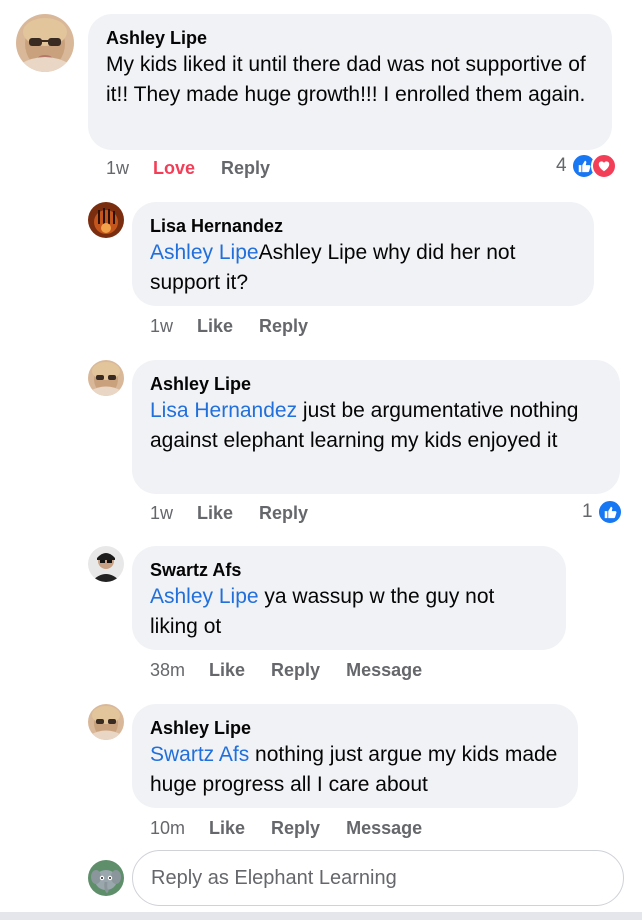  Describe the element at coordinates (378, 878) in the screenshot. I see `reply-input` at that location.